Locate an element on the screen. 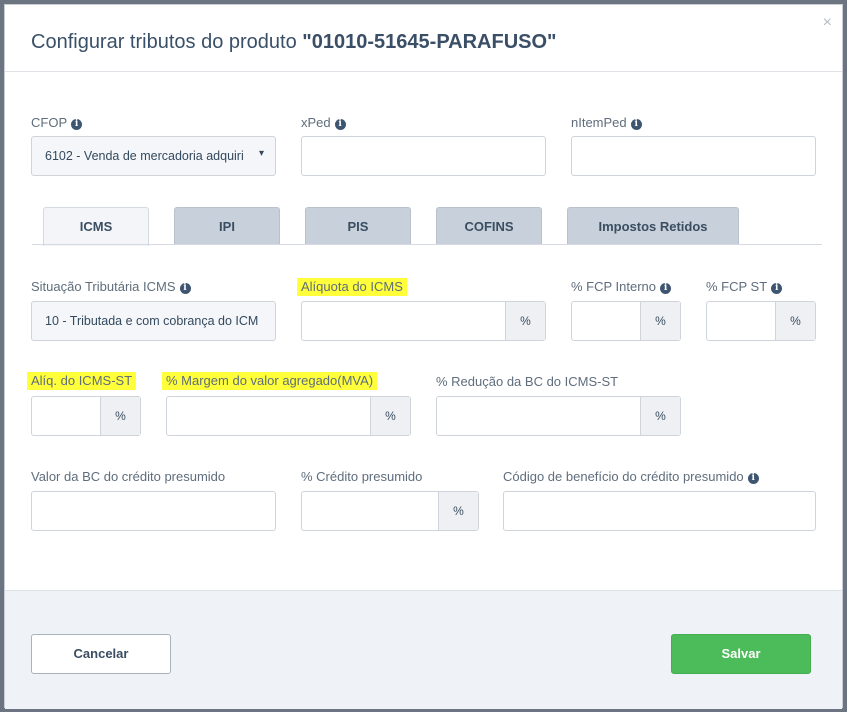 The width and height of the screenshot is (847, 712). mva-field: % is located at coordinates (288, 416).